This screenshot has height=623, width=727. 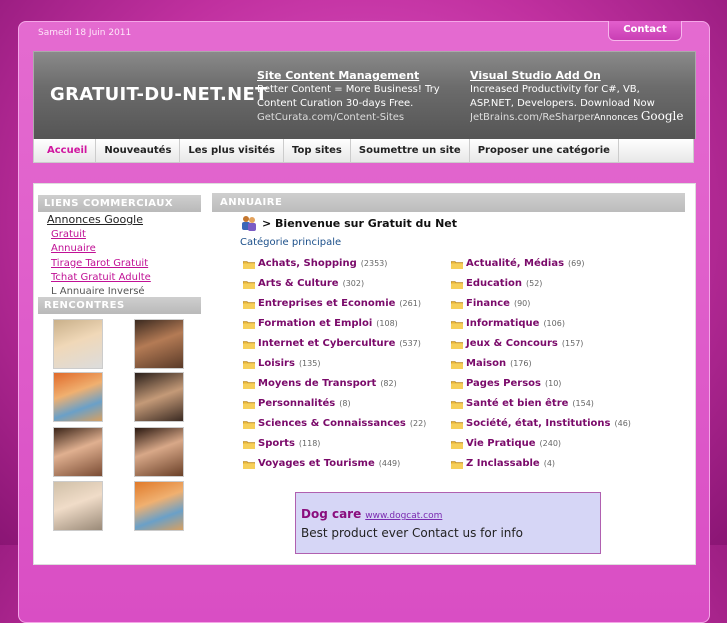 I want to click on nav-proposer-categorie: Proposer une catégorie, so click(x=544, y=150).